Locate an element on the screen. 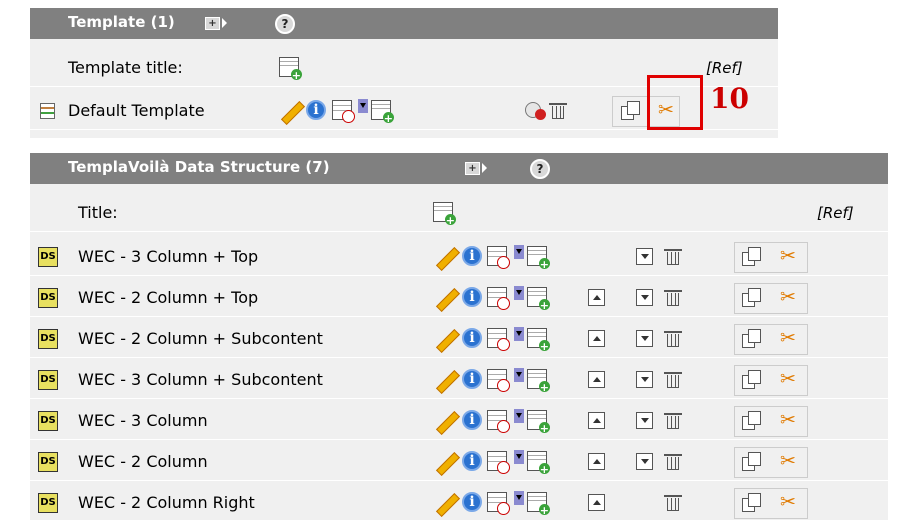  ds-row-title: WEC - 2 Column Right is located at coordinates (166, 502).